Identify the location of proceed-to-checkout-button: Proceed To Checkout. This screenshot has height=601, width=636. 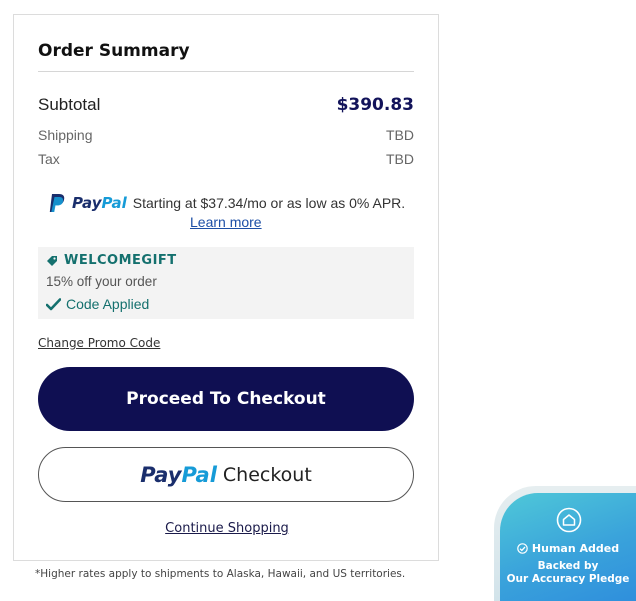
(226, 399).